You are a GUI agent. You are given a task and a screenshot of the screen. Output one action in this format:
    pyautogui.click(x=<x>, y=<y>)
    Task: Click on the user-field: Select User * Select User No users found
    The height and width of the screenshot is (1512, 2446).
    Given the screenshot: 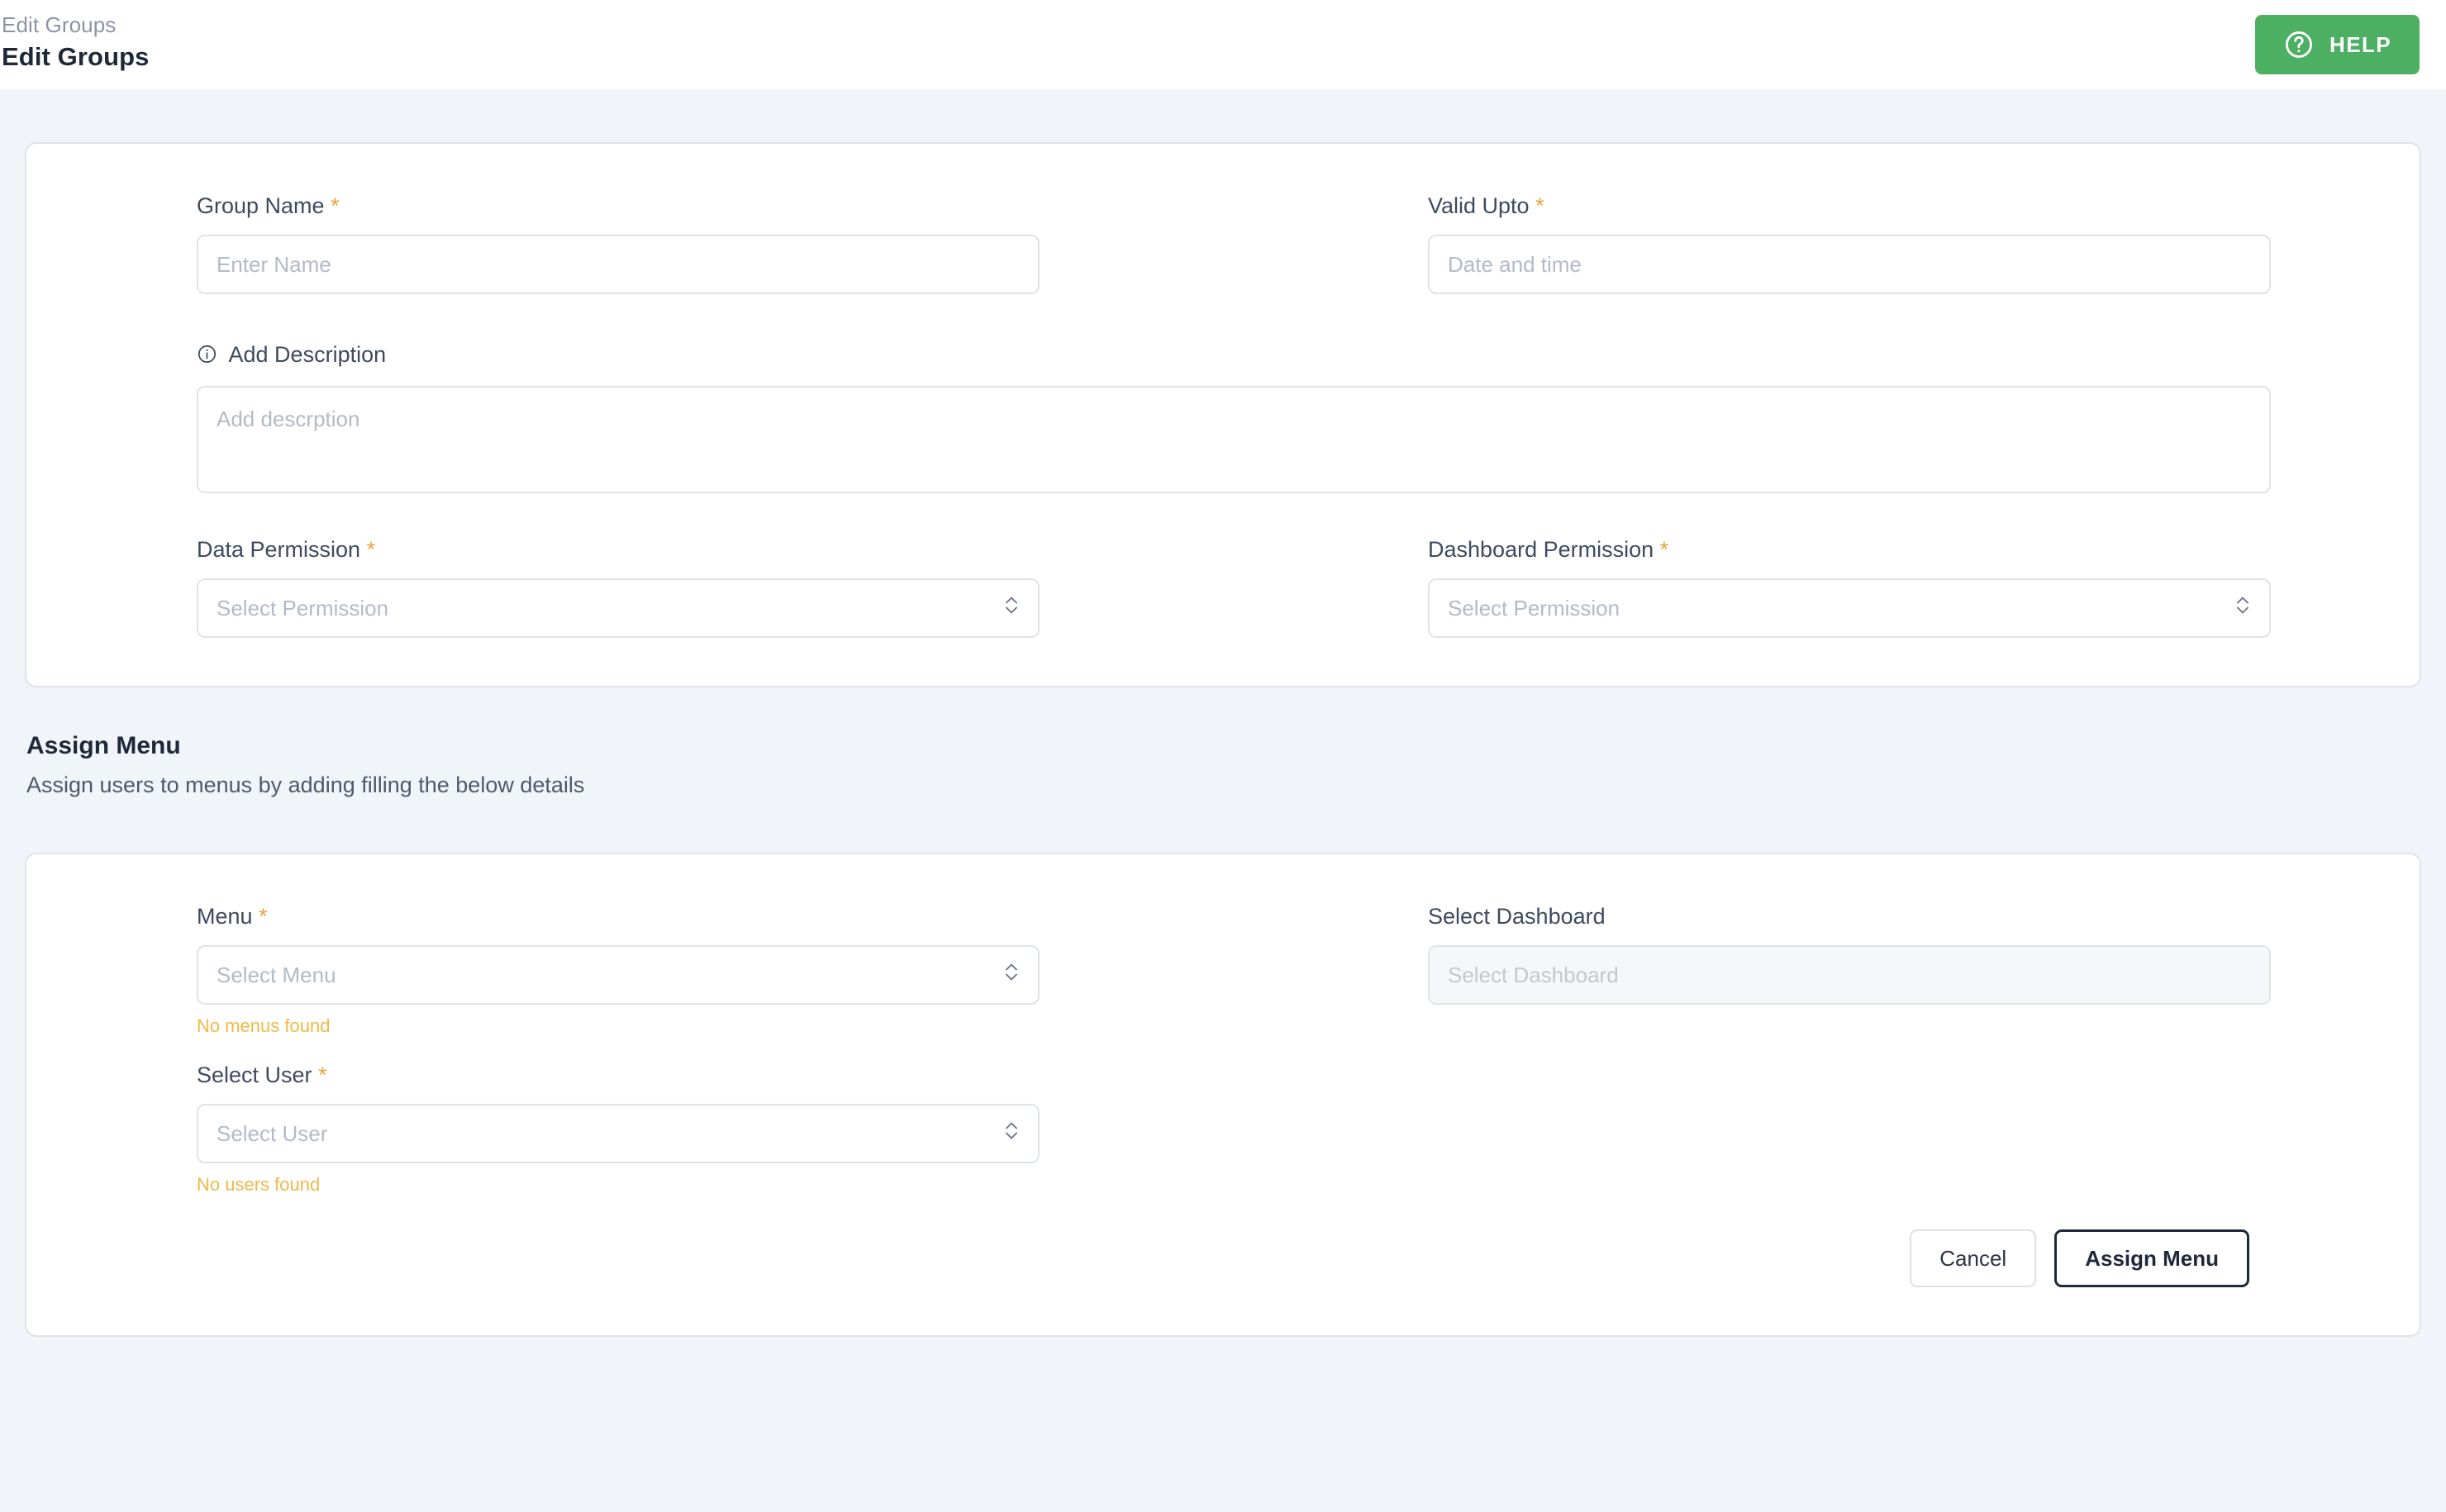 What is the action you would take?
    pyautogui.click(x=619, y=1128)
    